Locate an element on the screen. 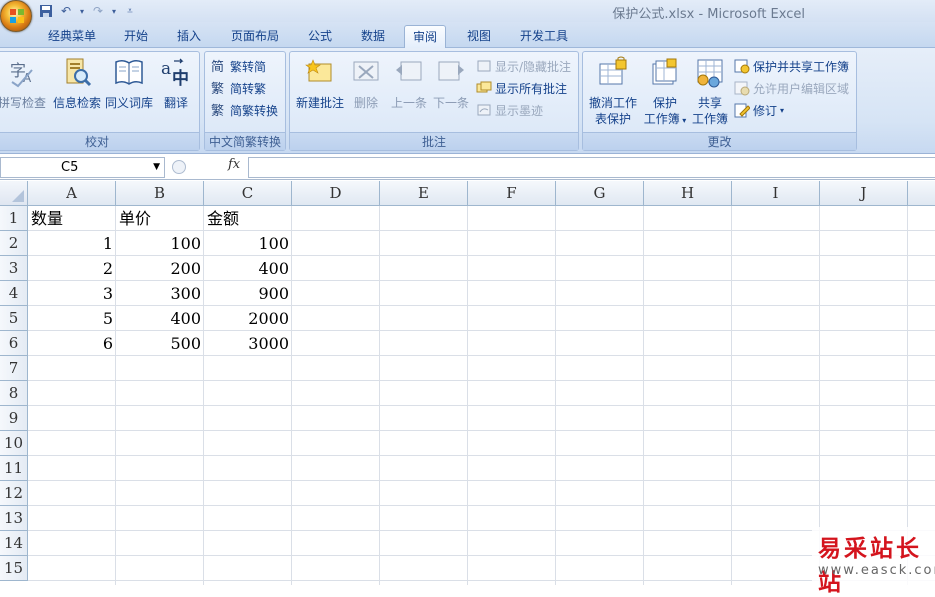 The image size is (935, 597). proofing-group: 字A 拼写检查 信息检索 同义词库 a中 翻译 校对 is located at coordinates (100, 101).